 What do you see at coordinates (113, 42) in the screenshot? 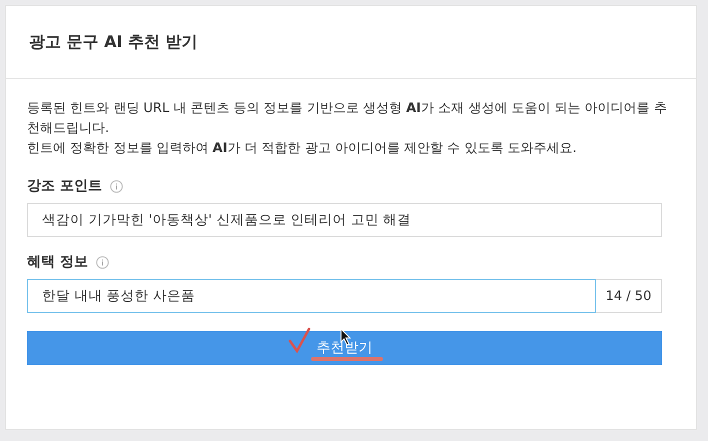
I see `panel-title: 광고 문구 AI 추천 받기` at bounding box center [113, 42].